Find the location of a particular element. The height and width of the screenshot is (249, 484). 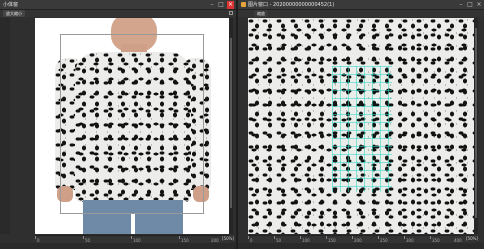

right-vertical-scrollbar is located at coordinates (476, 126).